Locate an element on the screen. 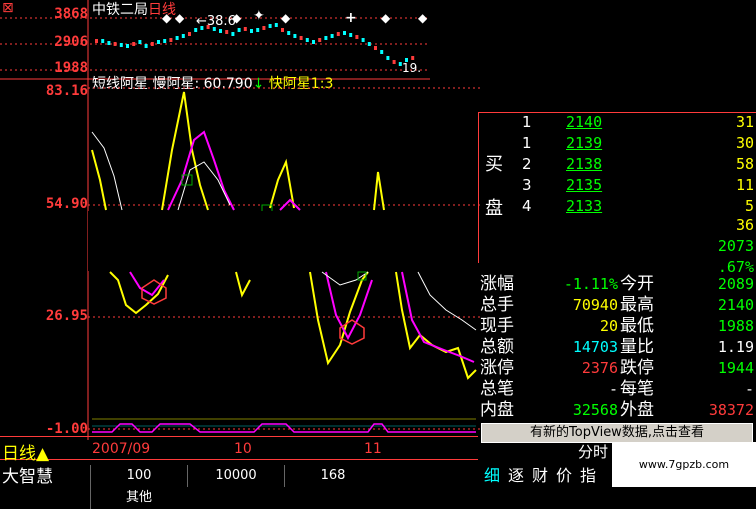 Image resolution: width=756 pixels, height=509 pixels. low-marker: 19. is located at coordinates (411, 68).